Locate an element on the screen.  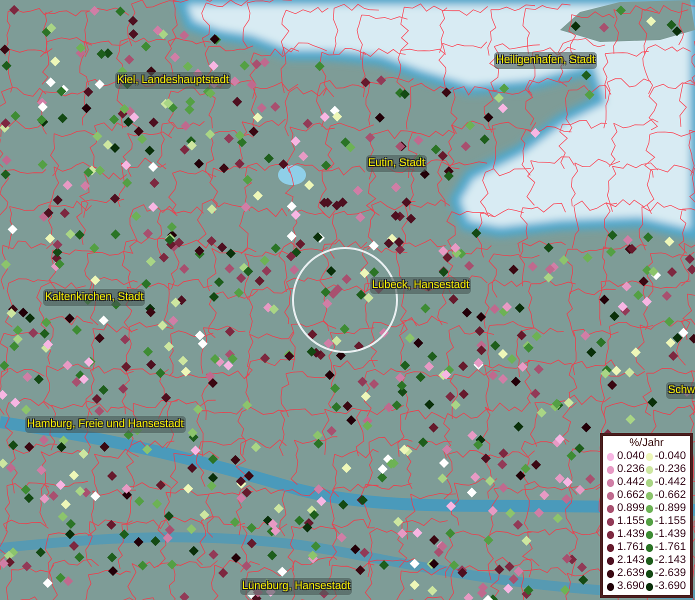
legend-value: 1.439 is located at coordinates (631, 534).